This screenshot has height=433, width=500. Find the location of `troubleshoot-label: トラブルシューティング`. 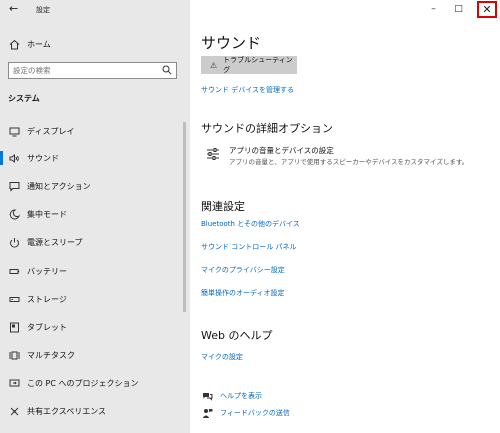

troubleshoot-label: トラブルシューティング is located at coordinates (258, 65).